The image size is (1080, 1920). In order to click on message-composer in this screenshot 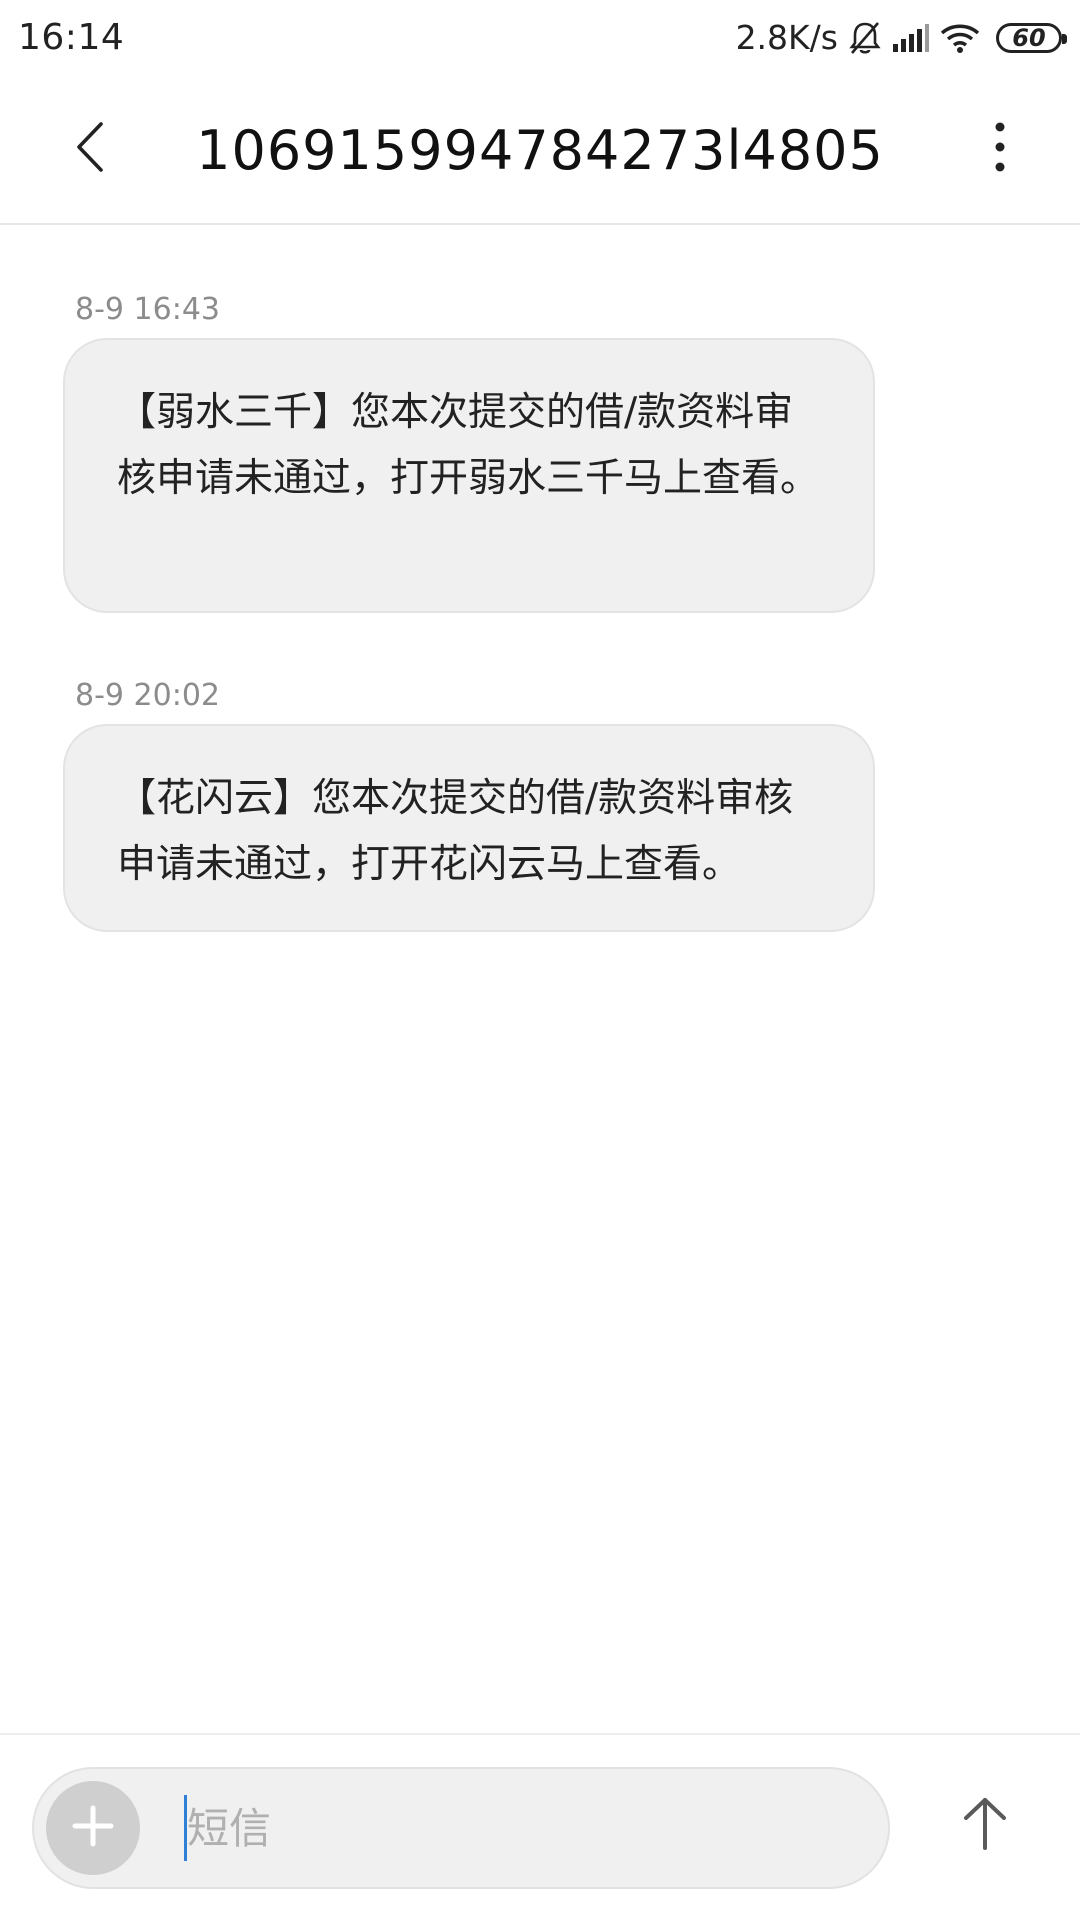, I will do `click(540, 1826)`.